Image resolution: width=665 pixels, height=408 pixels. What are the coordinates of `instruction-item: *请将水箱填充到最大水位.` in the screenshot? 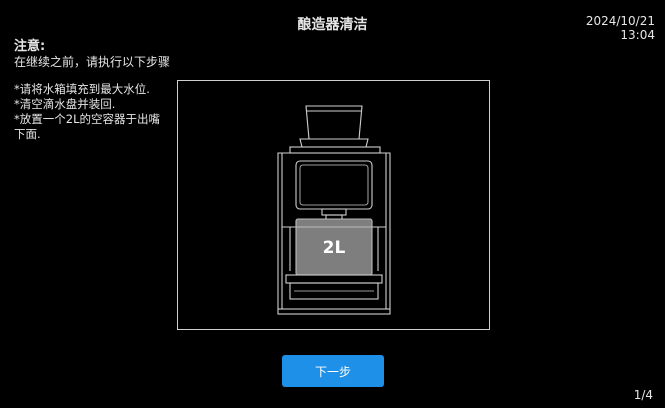 It's located at (82, 89).